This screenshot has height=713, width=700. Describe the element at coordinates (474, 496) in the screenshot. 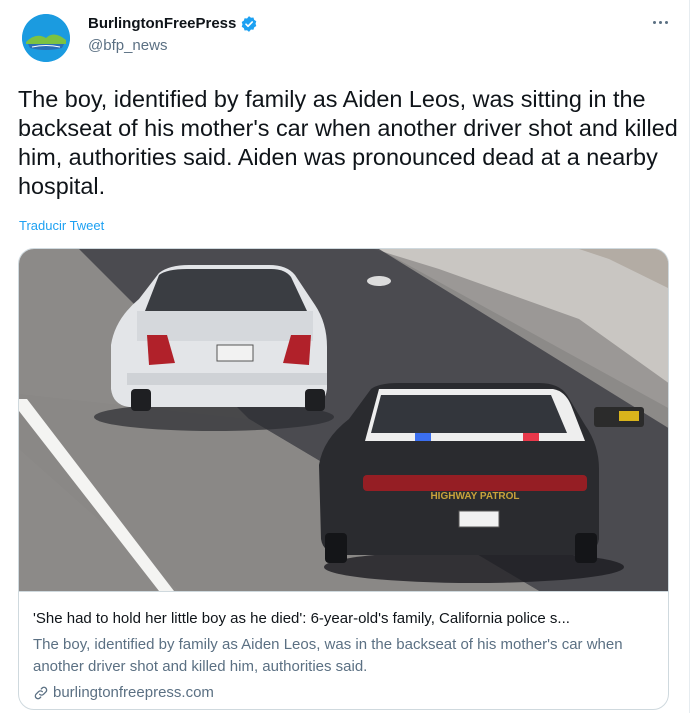

I see `patrol-label: HIGHWAY PATROL` at that location.